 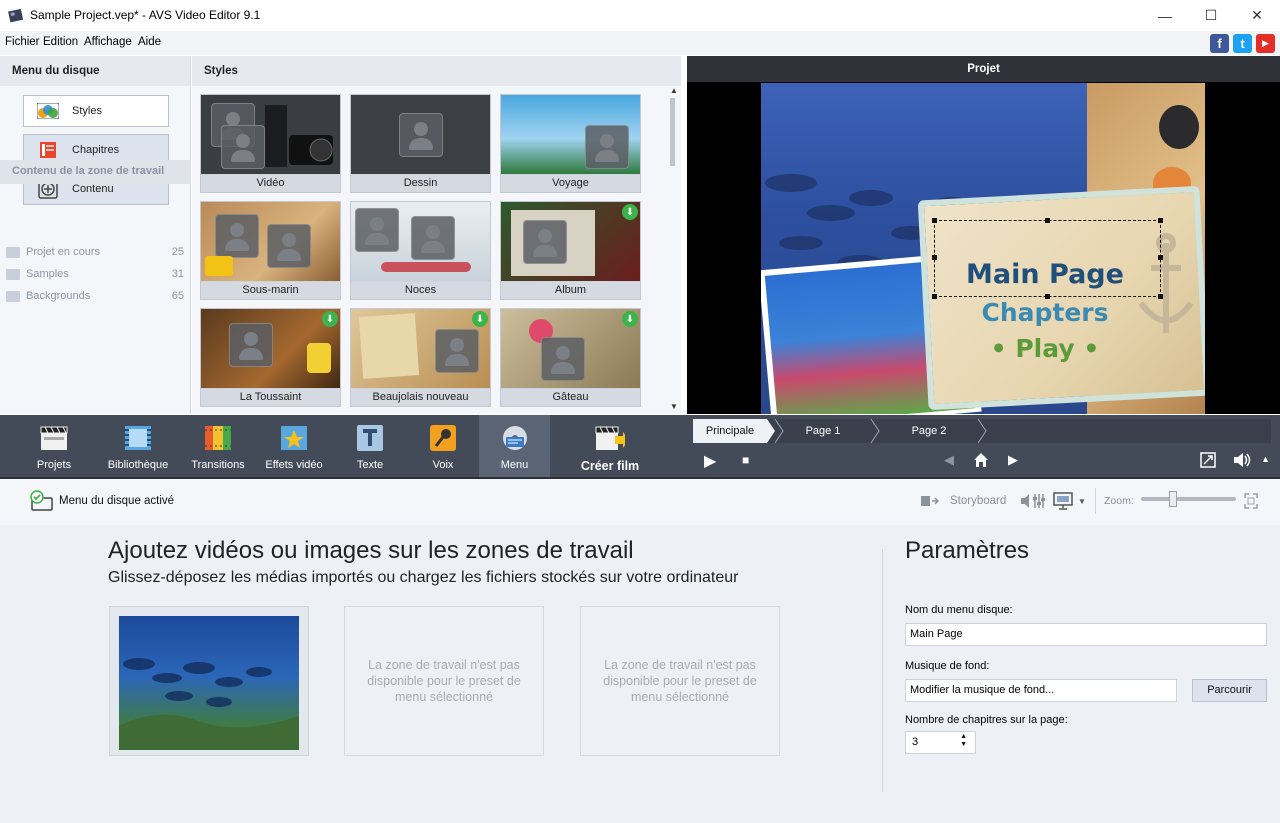 What do you see at coordinates (42, 502) in the screenshot?
I see `disc-menu-active-icon` at bounding box center [42, 502].